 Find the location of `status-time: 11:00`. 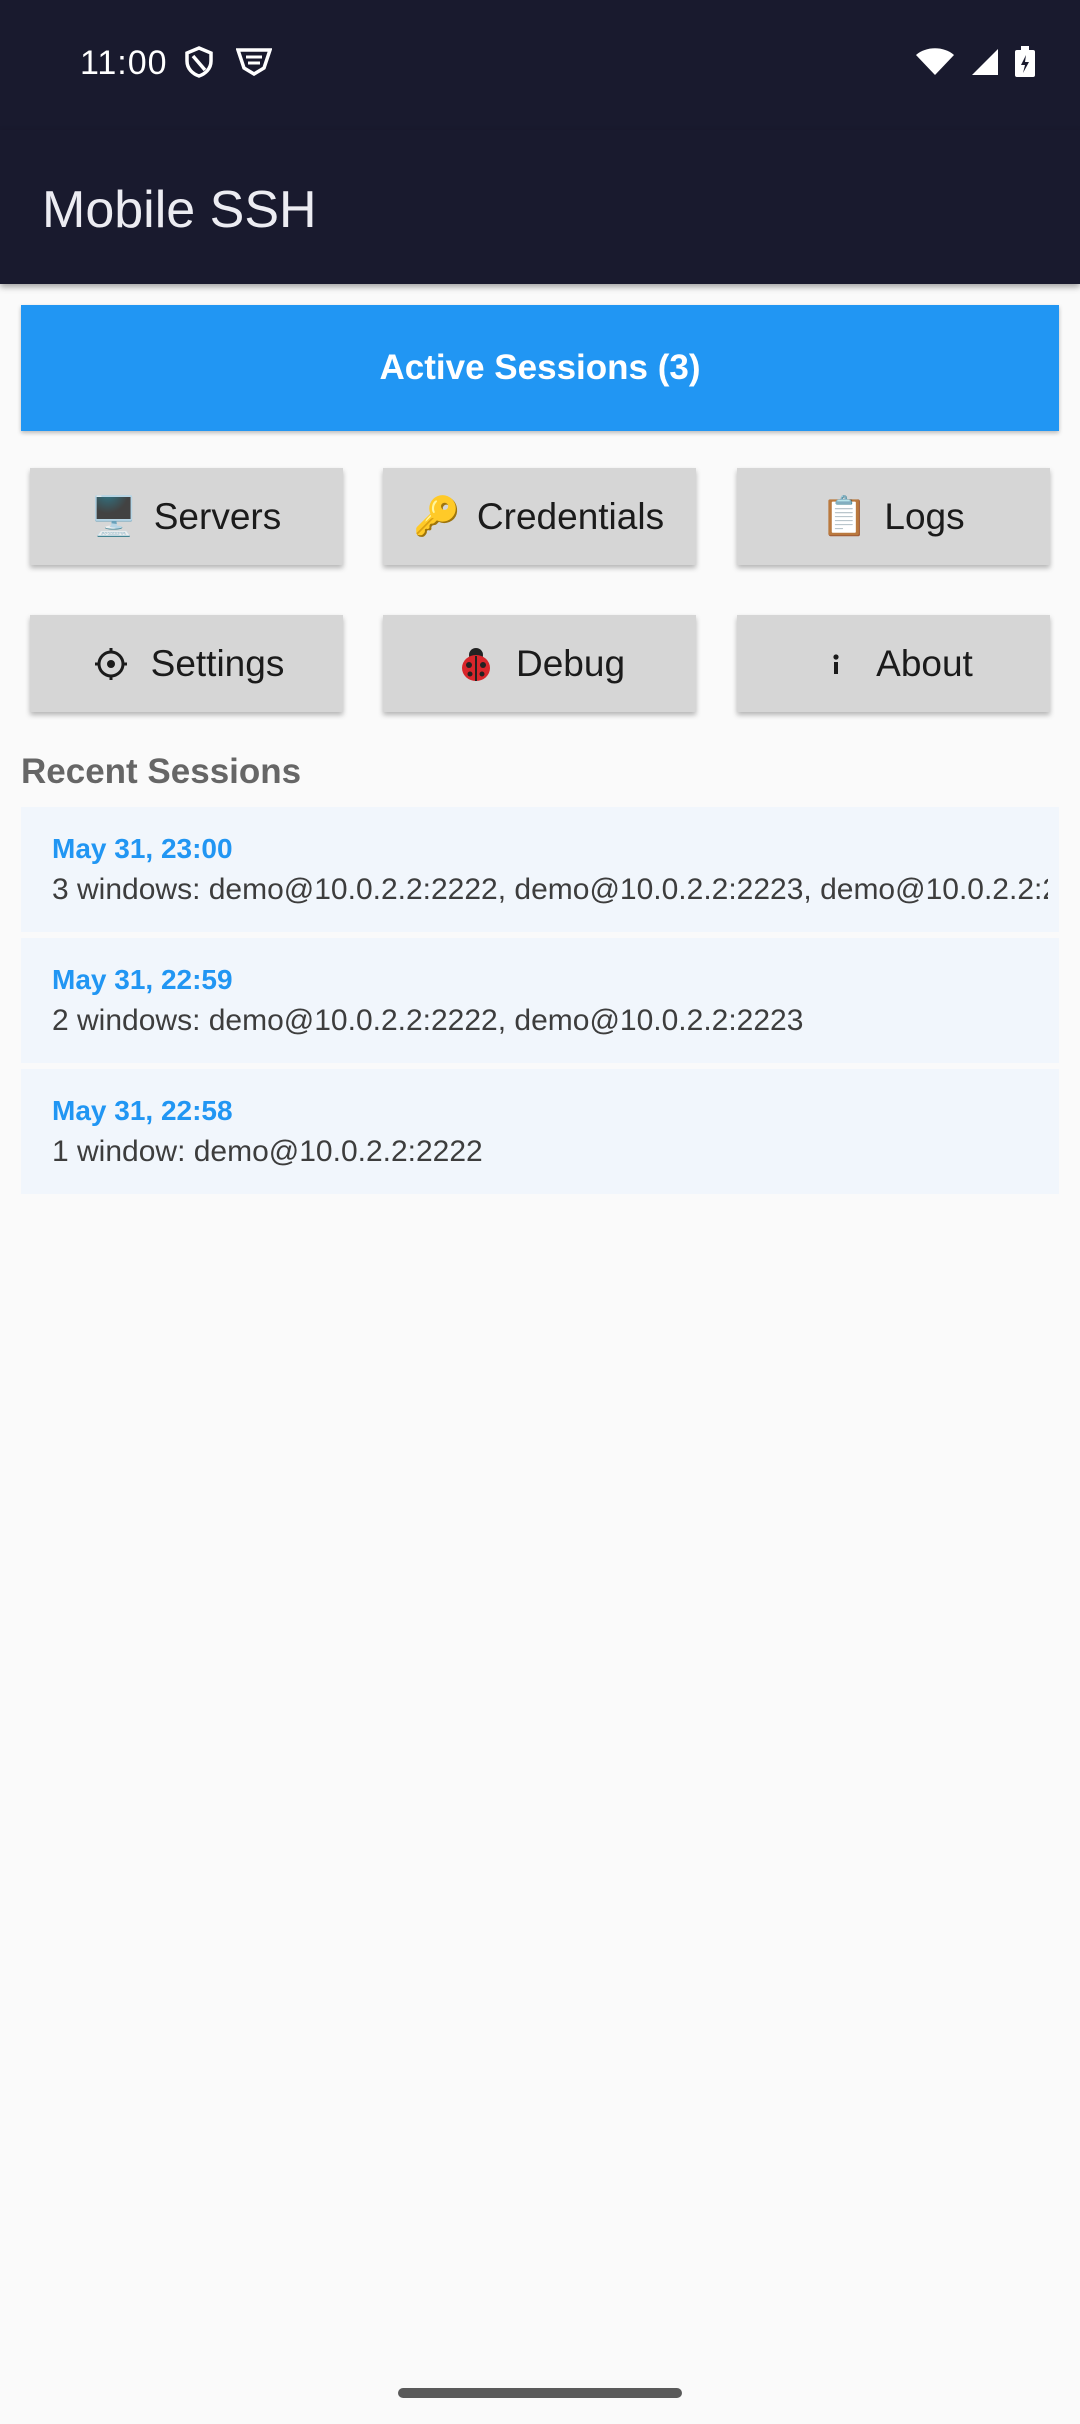

status-time: 11:00 is located at coordinates (124, 63).